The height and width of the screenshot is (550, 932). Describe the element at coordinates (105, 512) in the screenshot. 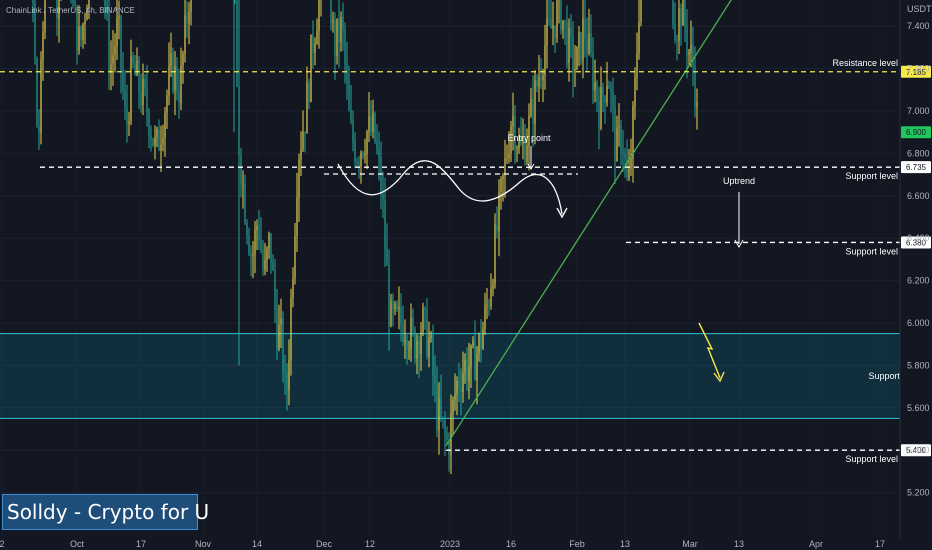

I see `brand-banner: Solldy - Crypto for U` at that location.